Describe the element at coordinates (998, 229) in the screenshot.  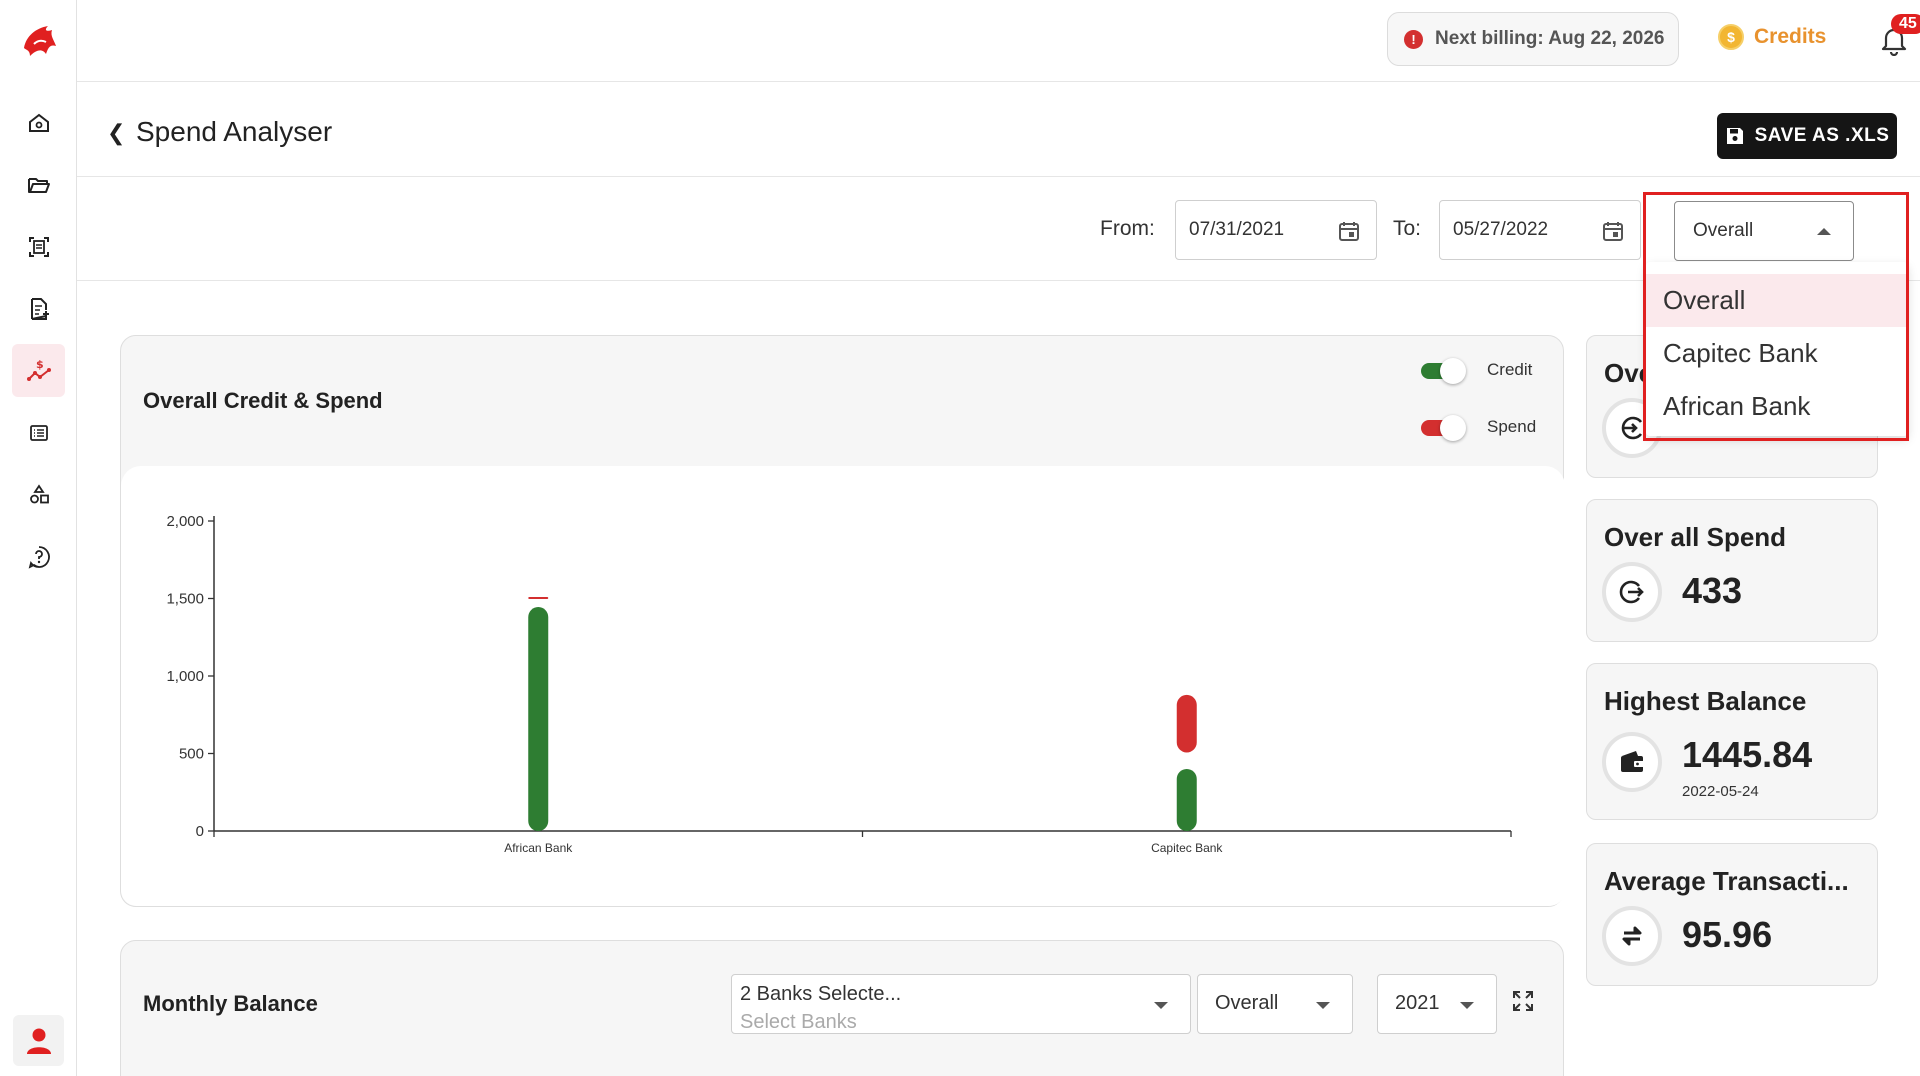
I see `filter-row: From: 07/31/2021 To: 05/27/2022 Overall` at that location.